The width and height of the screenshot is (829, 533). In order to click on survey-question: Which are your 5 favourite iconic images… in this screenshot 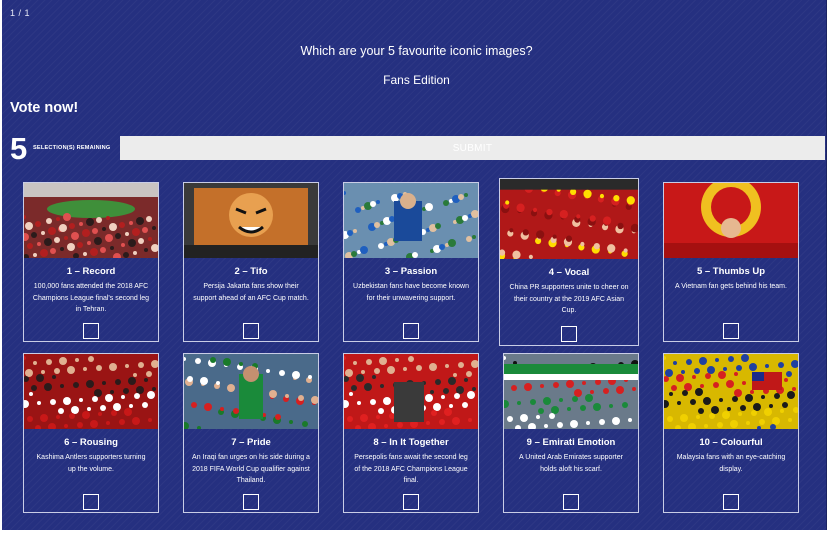, I will do `click(416, 51)`.